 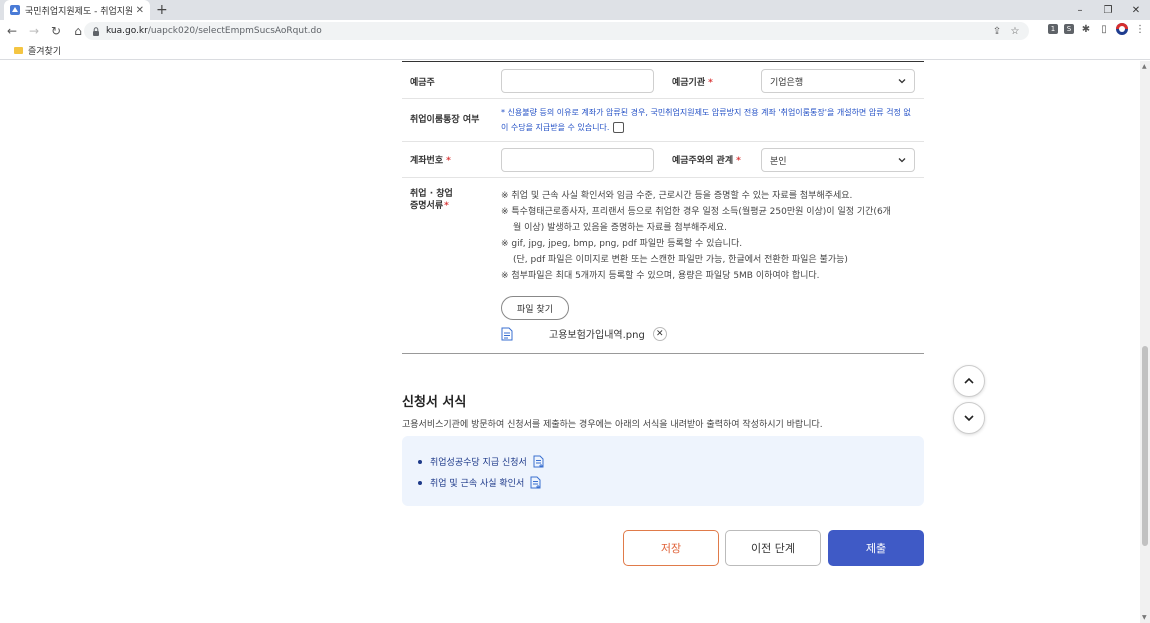 I want to click on scrollbar-thumb, so click(x=1145, y=446).